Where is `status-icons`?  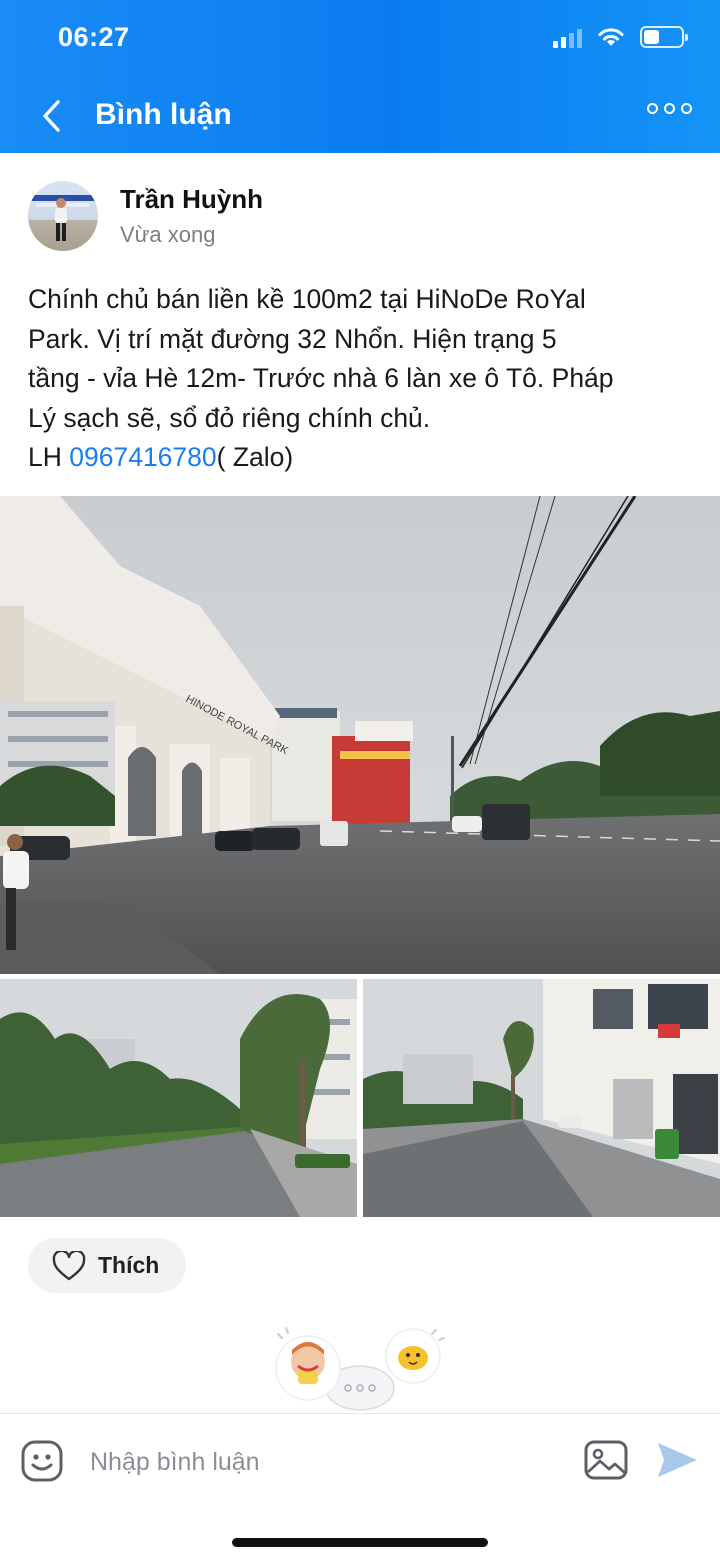
status-icons is located at coordinates (620, 37).